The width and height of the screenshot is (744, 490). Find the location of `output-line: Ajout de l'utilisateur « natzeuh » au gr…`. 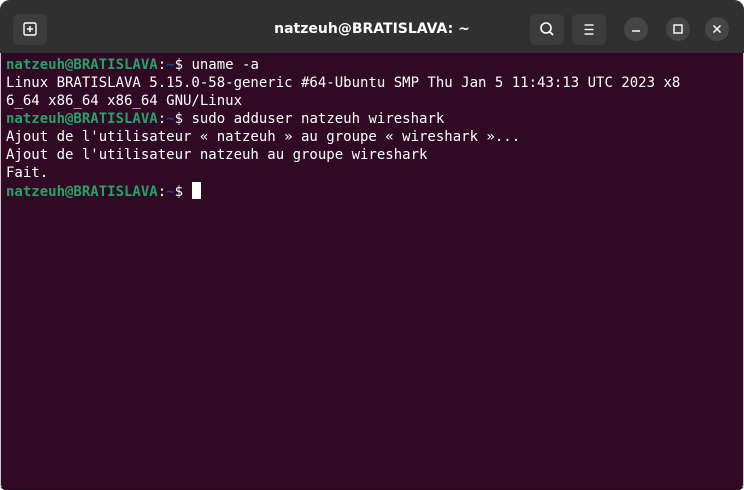

output-line: Ajout de l'utilisateur « natzeuh » au gr… is located at coordinates (263, 137).